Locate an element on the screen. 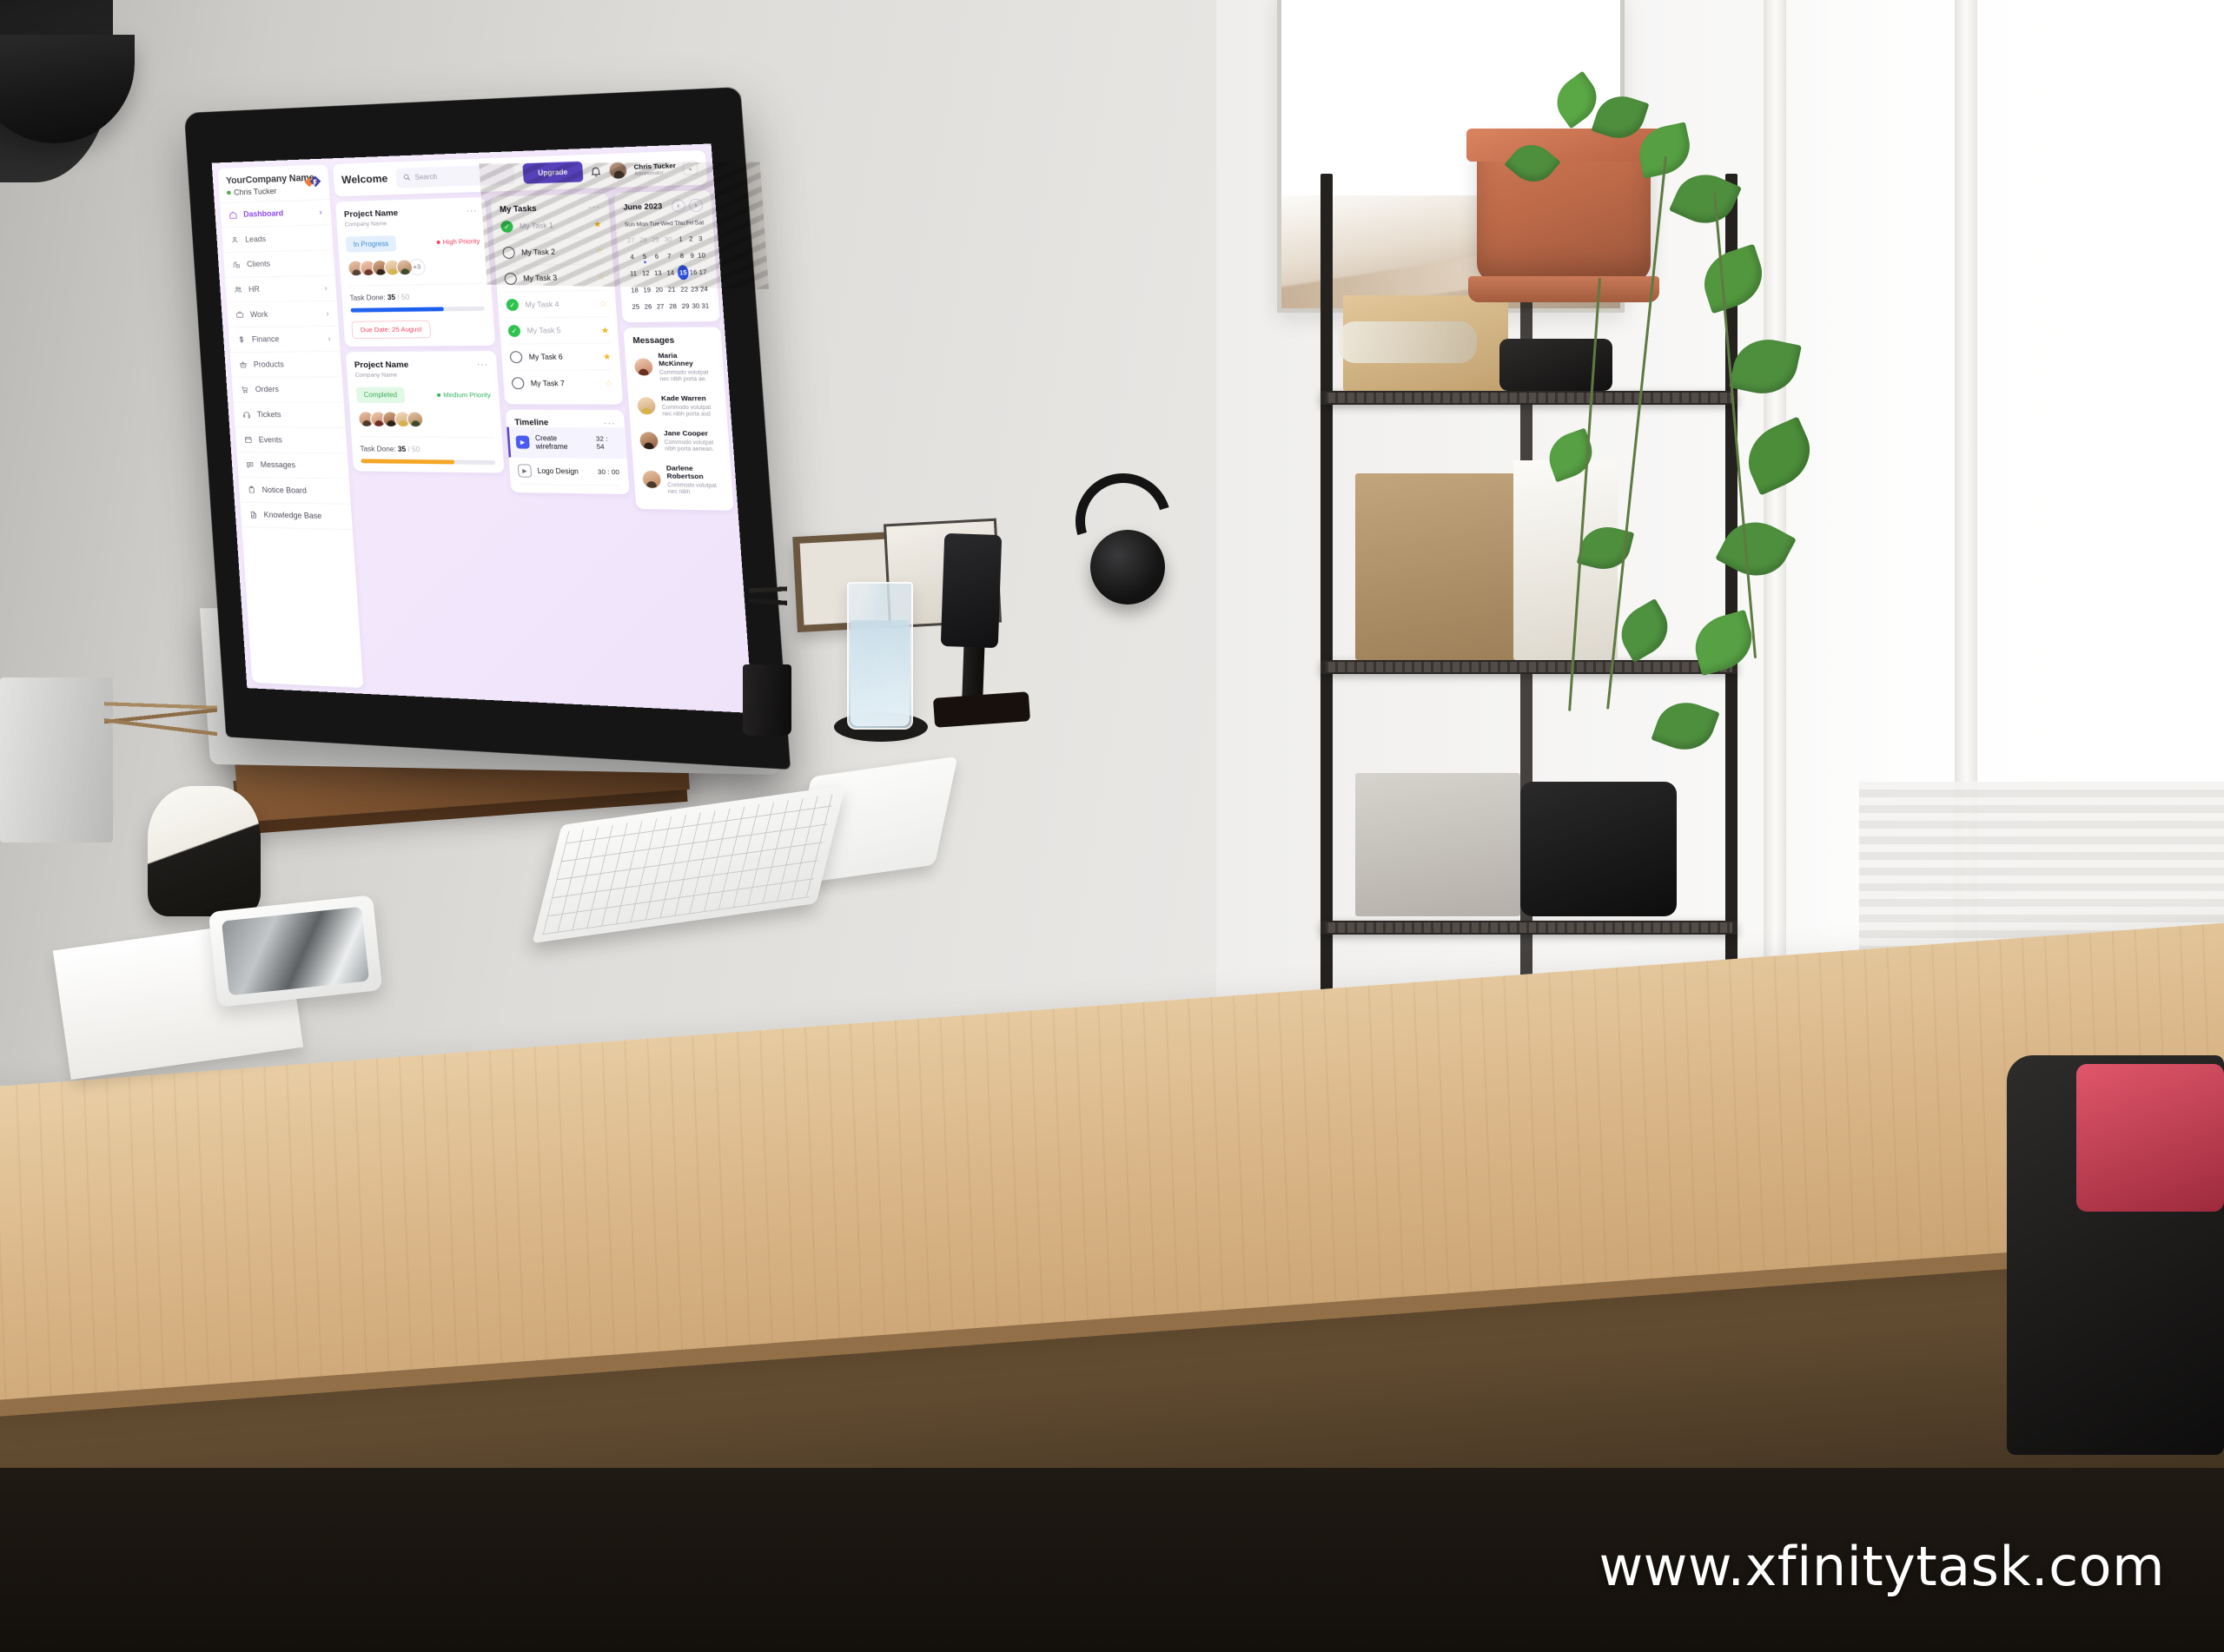 This screenshot has width=2224, height=1652. timeline-row: ▶ Create wireframe 32 : 54 is located at coordinates (566, 442).